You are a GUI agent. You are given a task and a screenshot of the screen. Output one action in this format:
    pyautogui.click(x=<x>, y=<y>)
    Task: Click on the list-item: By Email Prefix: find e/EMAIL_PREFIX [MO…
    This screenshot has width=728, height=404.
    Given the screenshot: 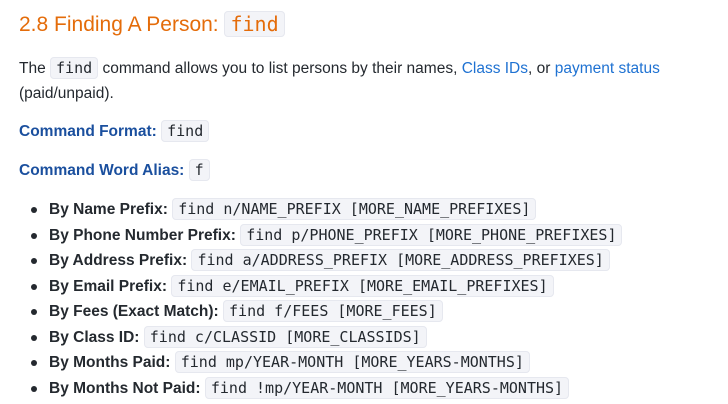 What is the action you would take?
    pyautogui.click(x=379, y=287)
    